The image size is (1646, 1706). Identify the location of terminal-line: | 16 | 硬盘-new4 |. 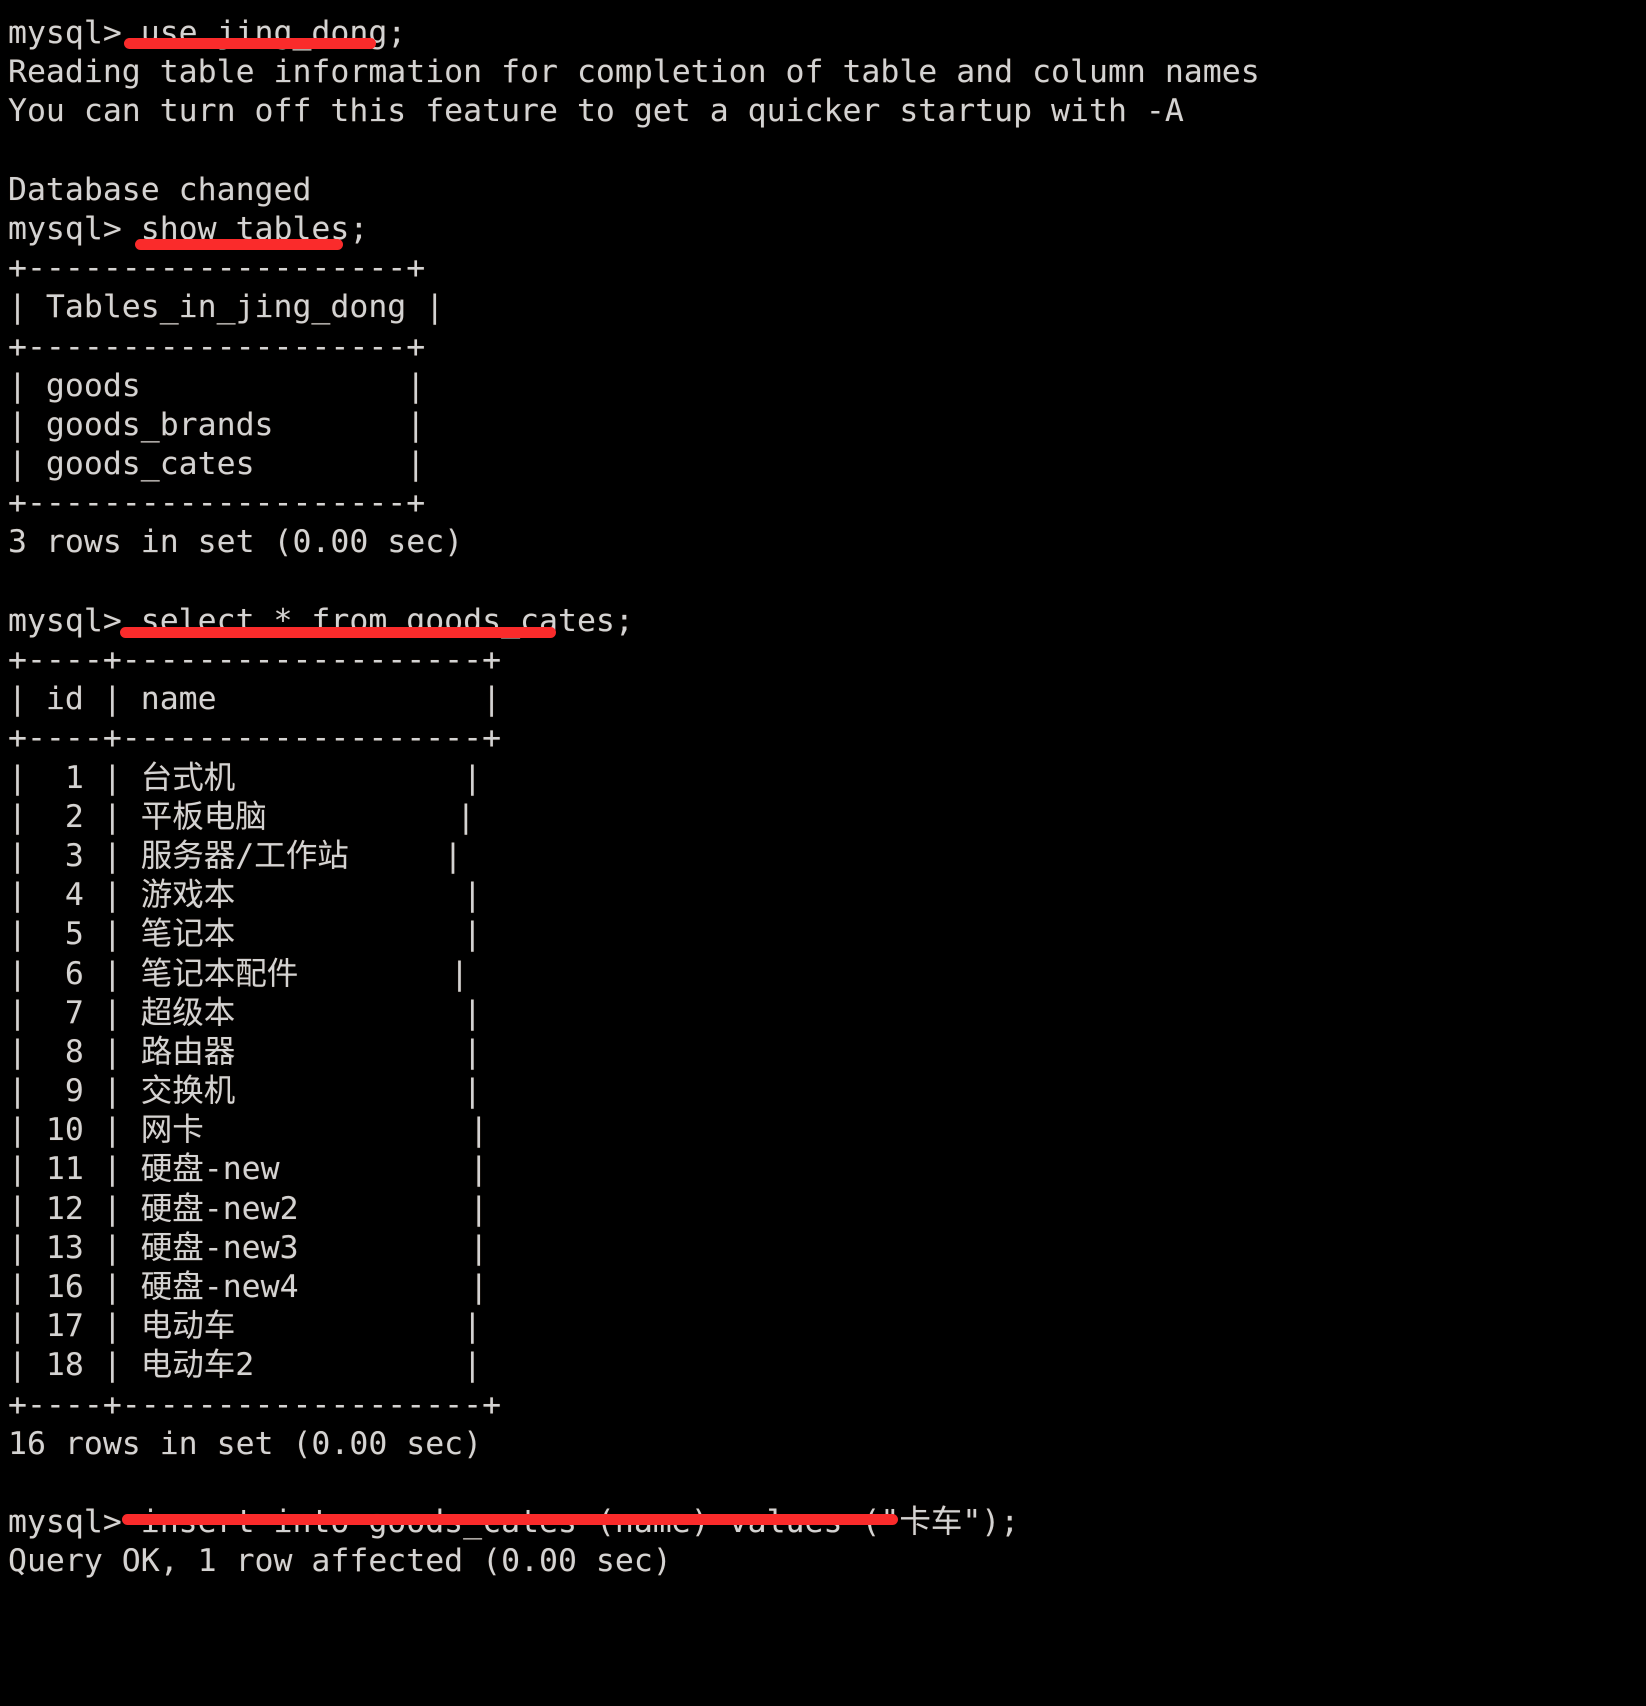
(248, 1287).